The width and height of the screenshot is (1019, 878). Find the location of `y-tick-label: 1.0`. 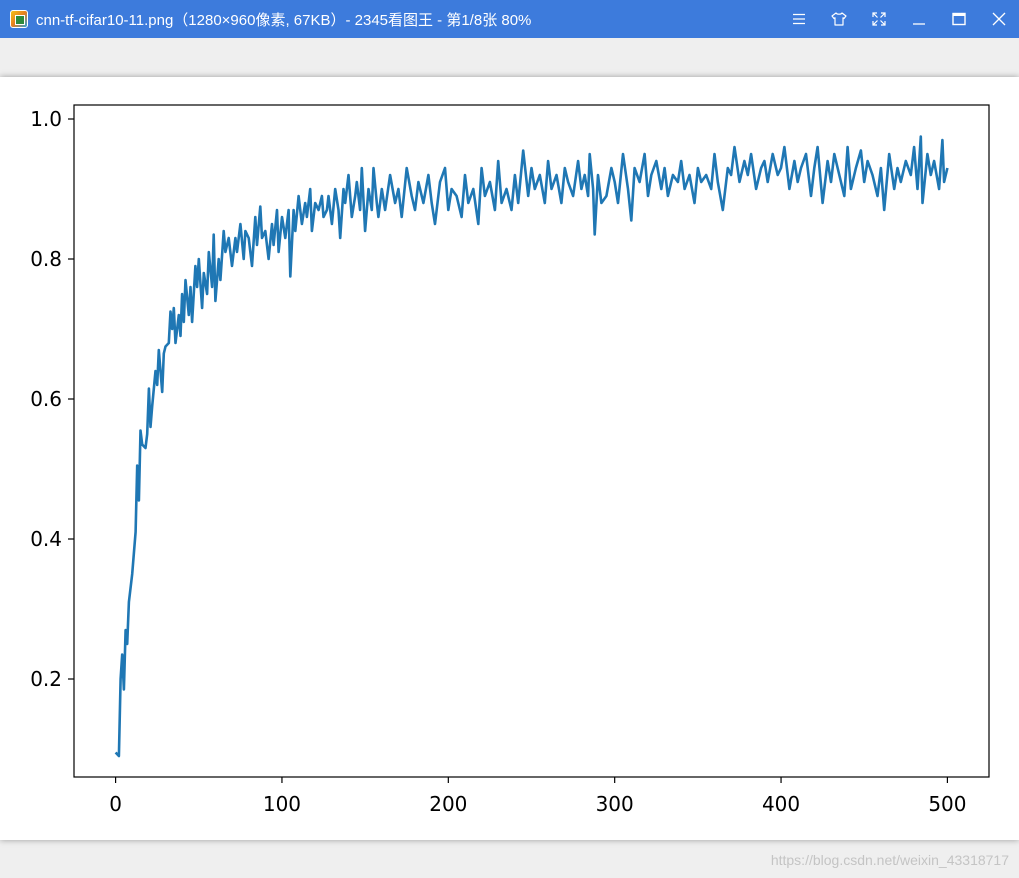

y-tick-label: 1.0 is located at coordinates (46, 119).